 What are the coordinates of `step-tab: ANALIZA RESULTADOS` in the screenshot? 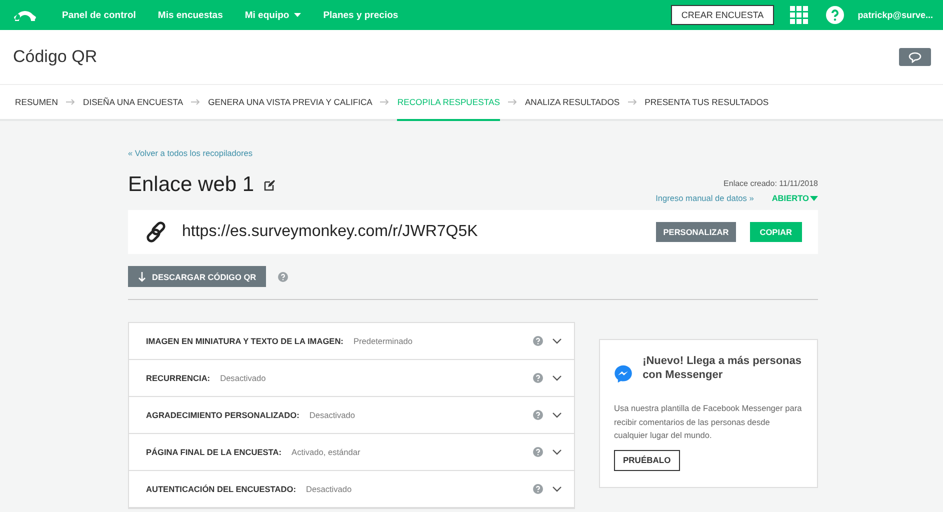 It's located at (572, 103).